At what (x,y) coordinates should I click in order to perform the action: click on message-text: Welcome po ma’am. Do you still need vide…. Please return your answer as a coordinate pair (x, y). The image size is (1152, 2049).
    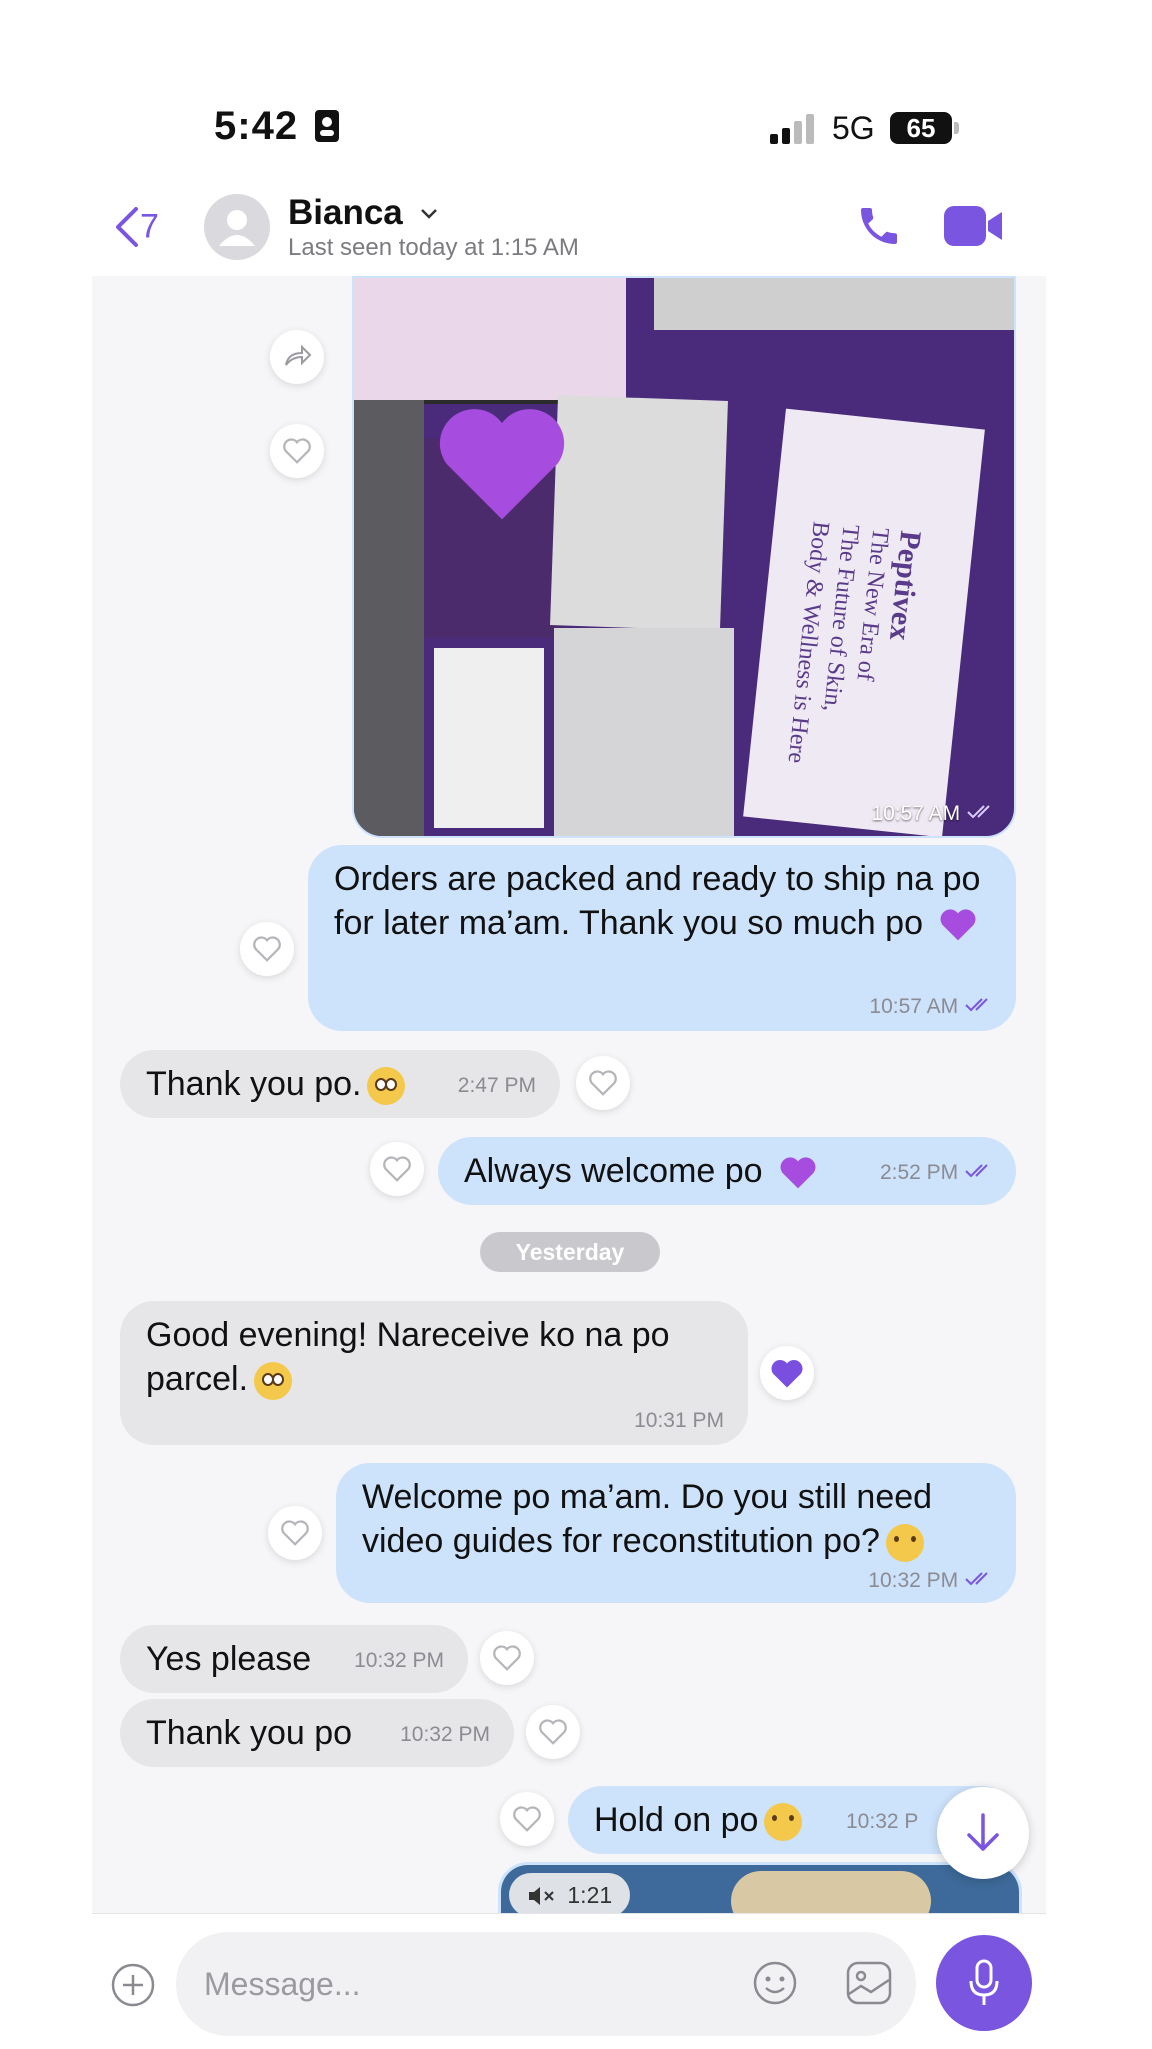
    Looking at the image, I should click on (682, 1519).